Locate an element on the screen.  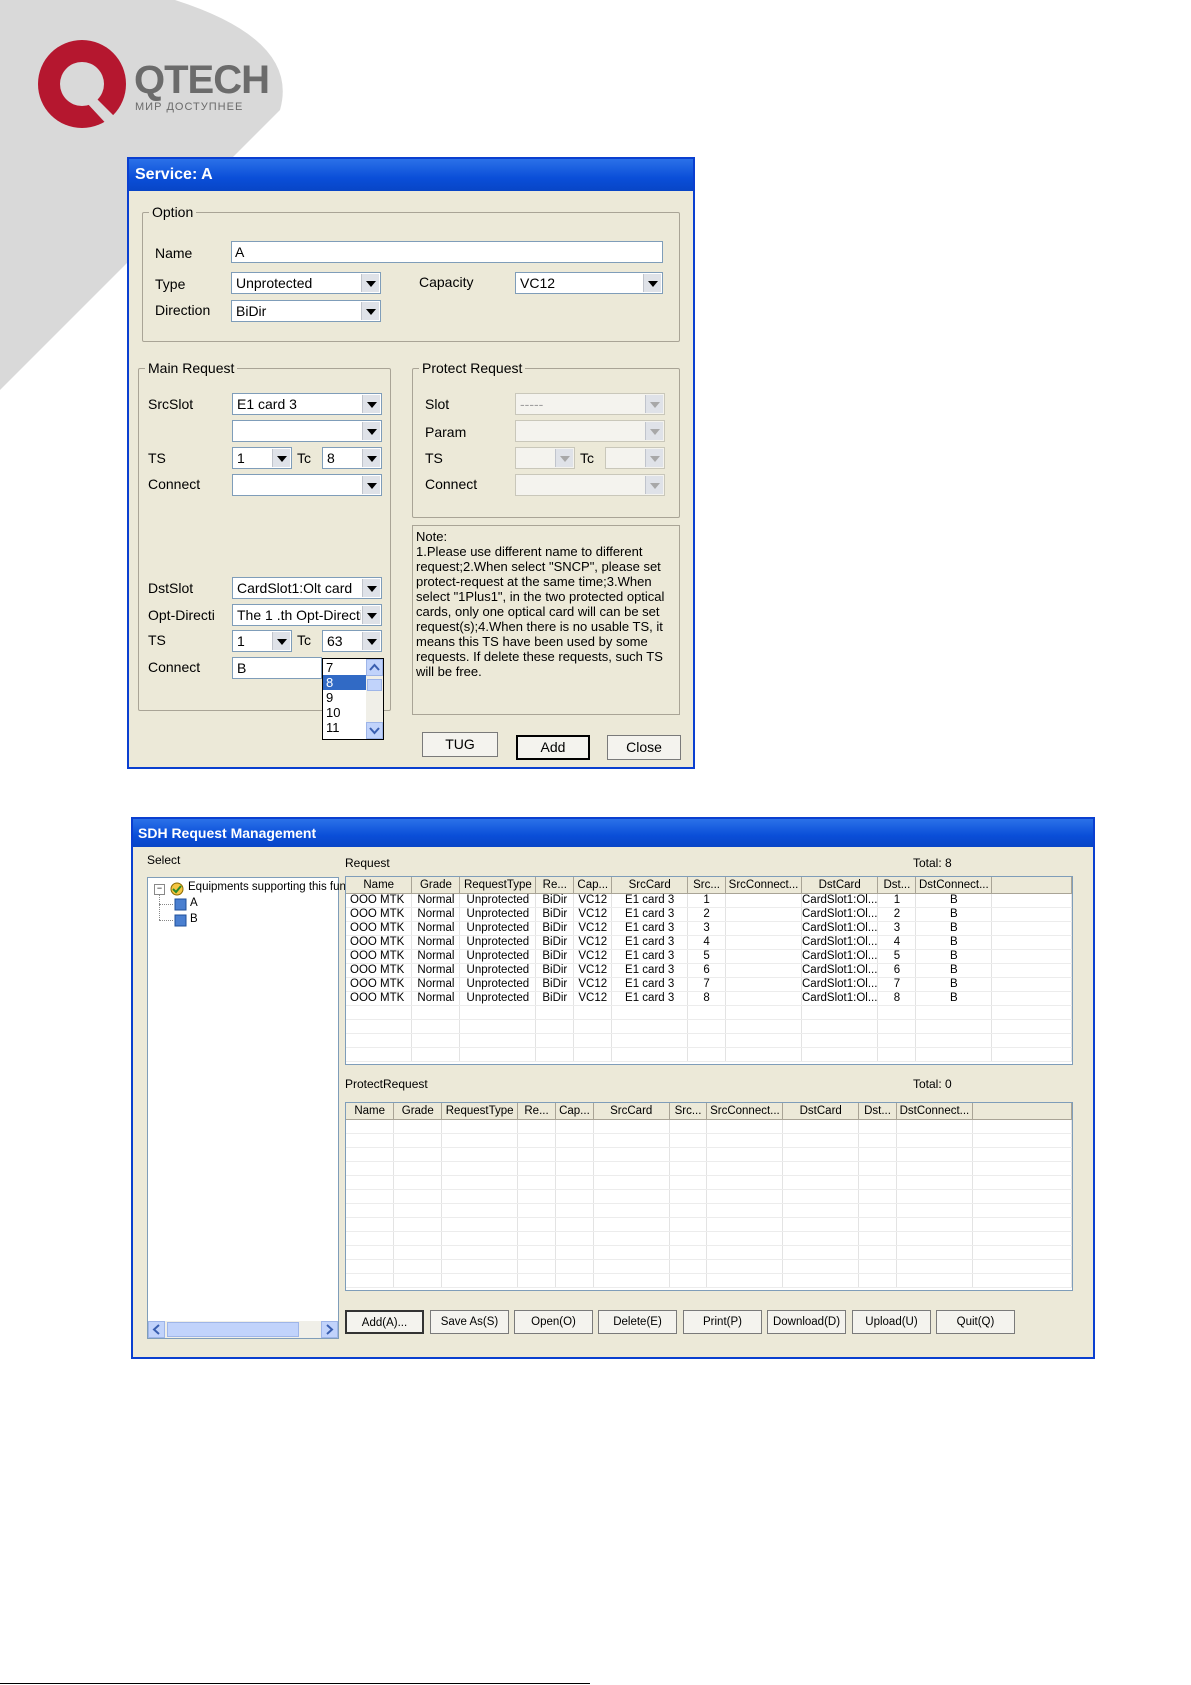
dropdown-option: 7 is located at coordinates (344, 667).